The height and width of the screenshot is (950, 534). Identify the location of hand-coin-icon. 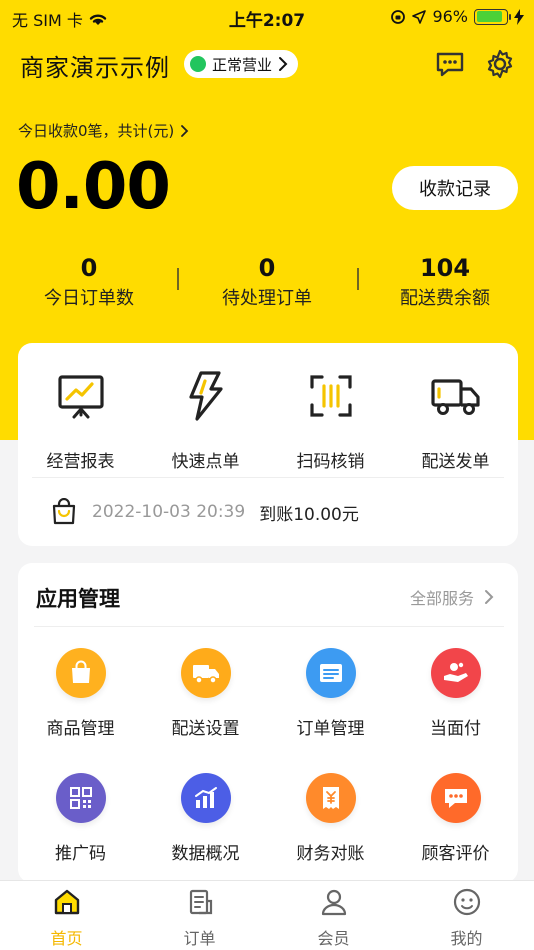
(455, 673).